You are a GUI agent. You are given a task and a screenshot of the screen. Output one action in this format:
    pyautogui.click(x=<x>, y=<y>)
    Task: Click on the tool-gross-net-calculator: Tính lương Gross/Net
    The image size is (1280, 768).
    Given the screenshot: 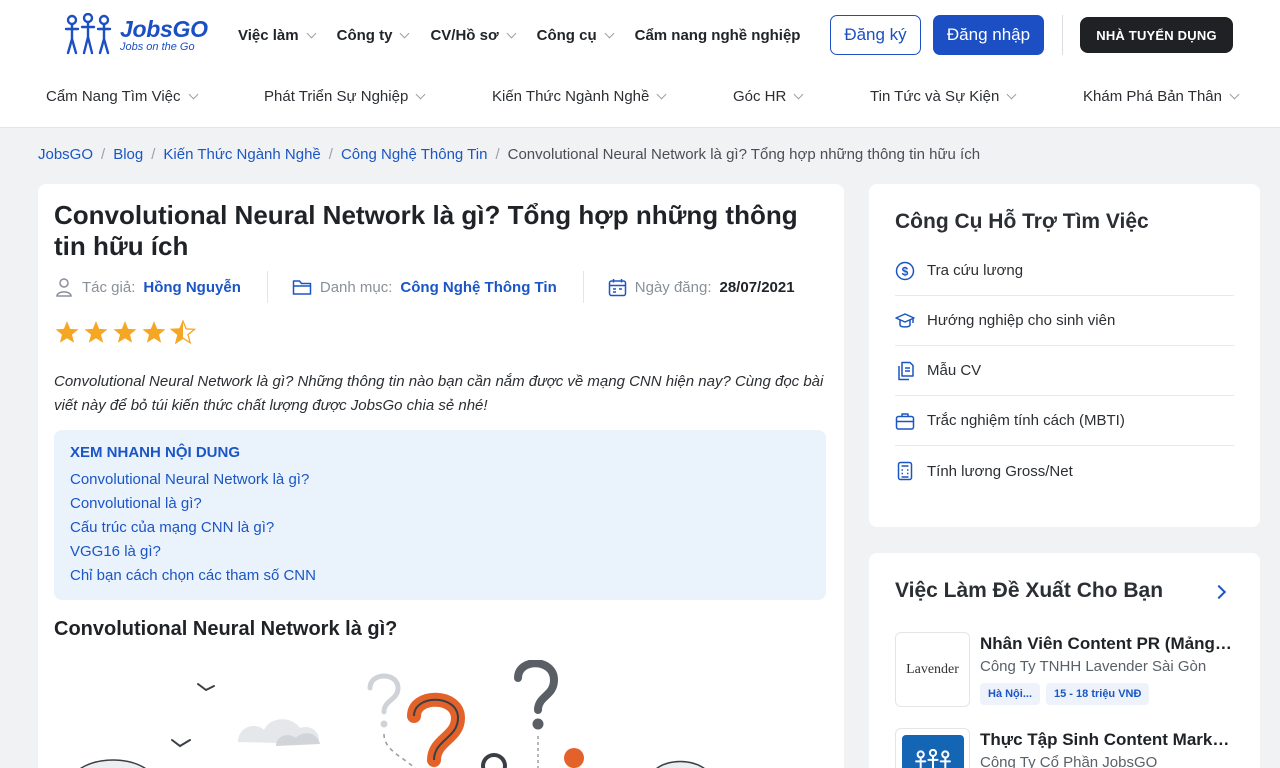 What is the action you would take?
    pyautogui.click(x=1064, y=471)
    